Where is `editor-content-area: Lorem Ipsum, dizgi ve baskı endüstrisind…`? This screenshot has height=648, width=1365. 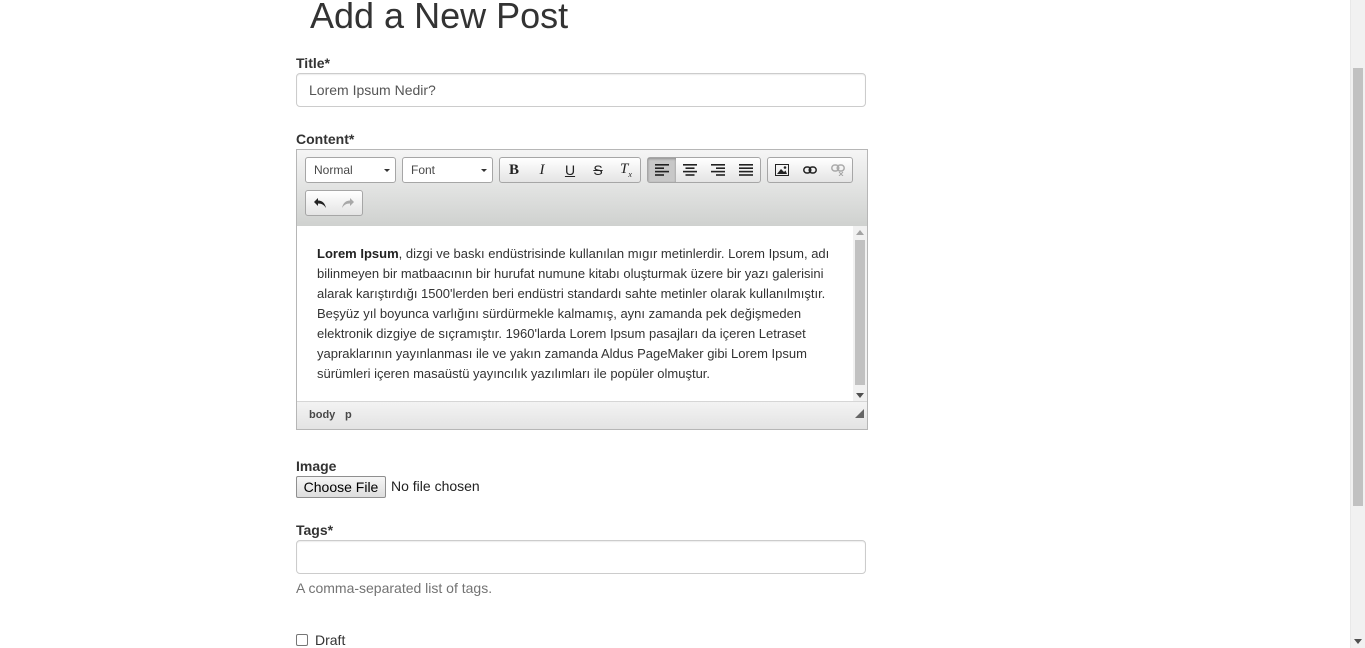 editor-content-area: Lorem Ipsum, dizgi ve baskı endüstrisind… is located at coordinates (582, 314).